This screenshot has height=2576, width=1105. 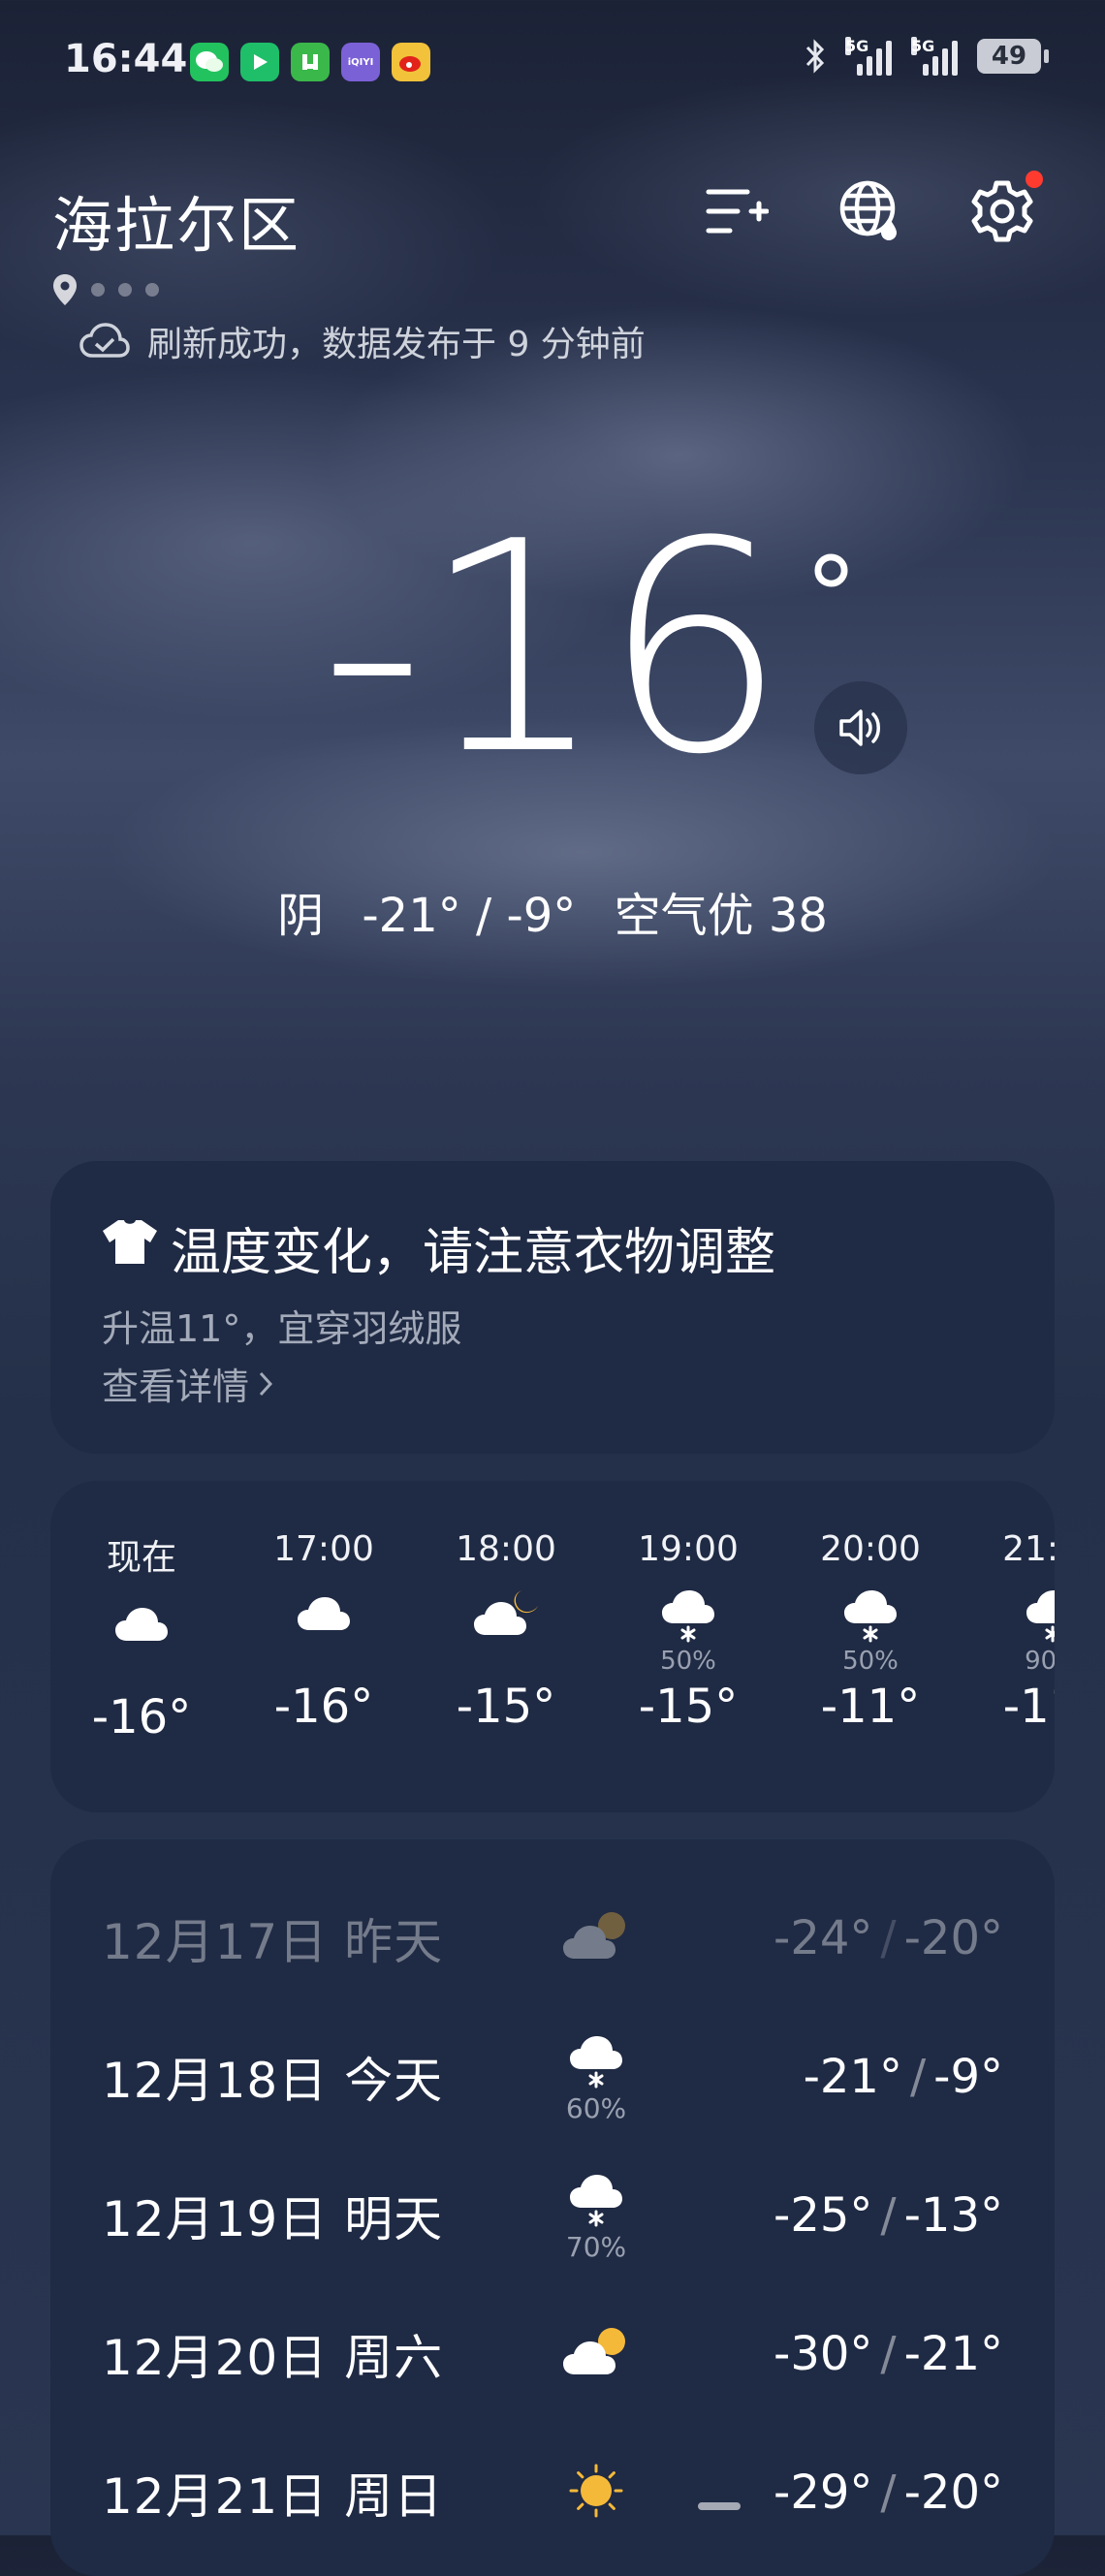 I want to click on view-details-label: 查看详情, so click(x=176, y=1387).